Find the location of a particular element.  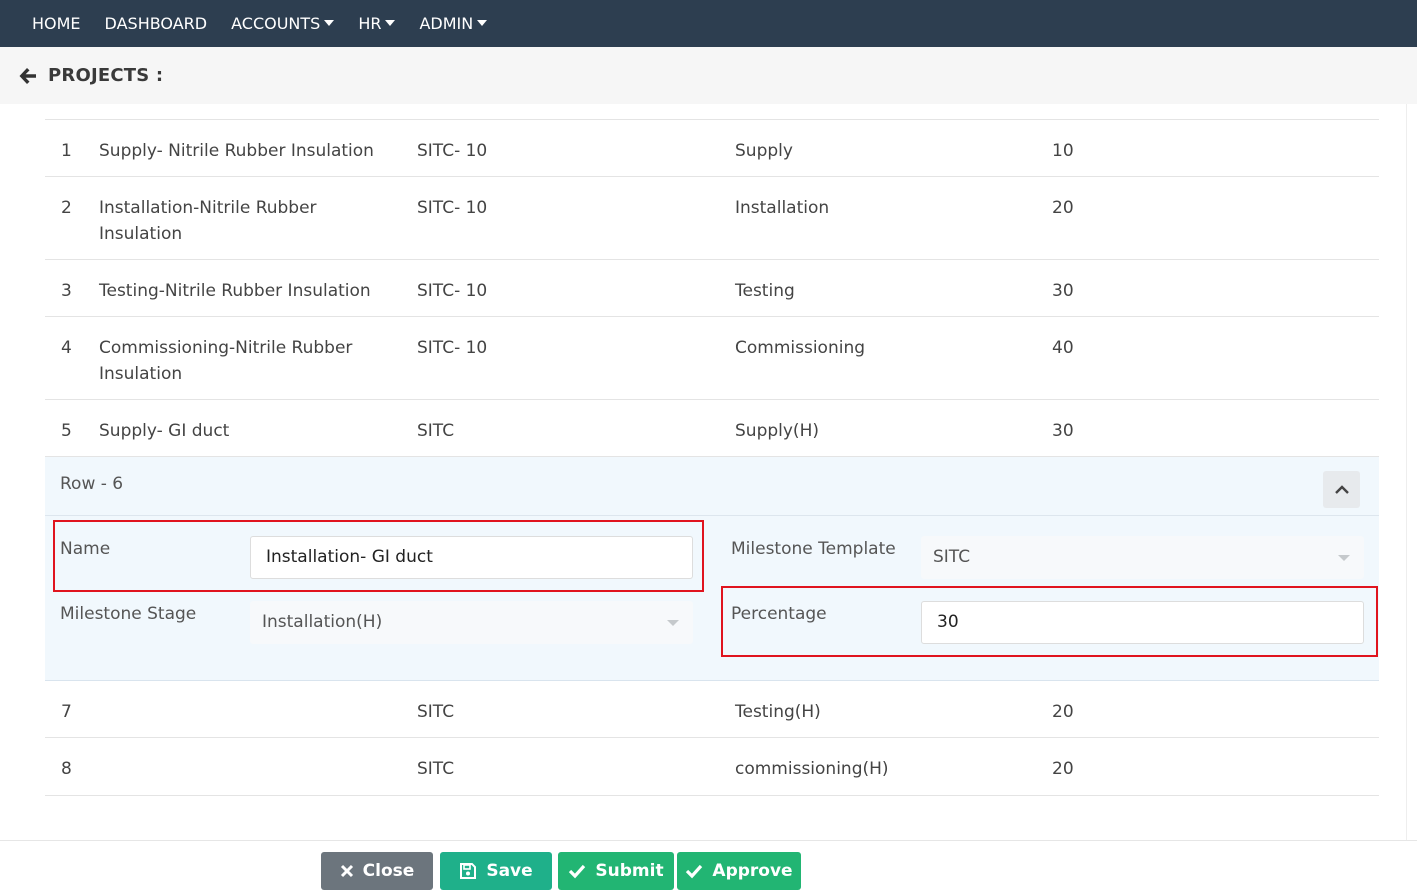

approve-button-label: Approve is located at coordinates (752, 871).